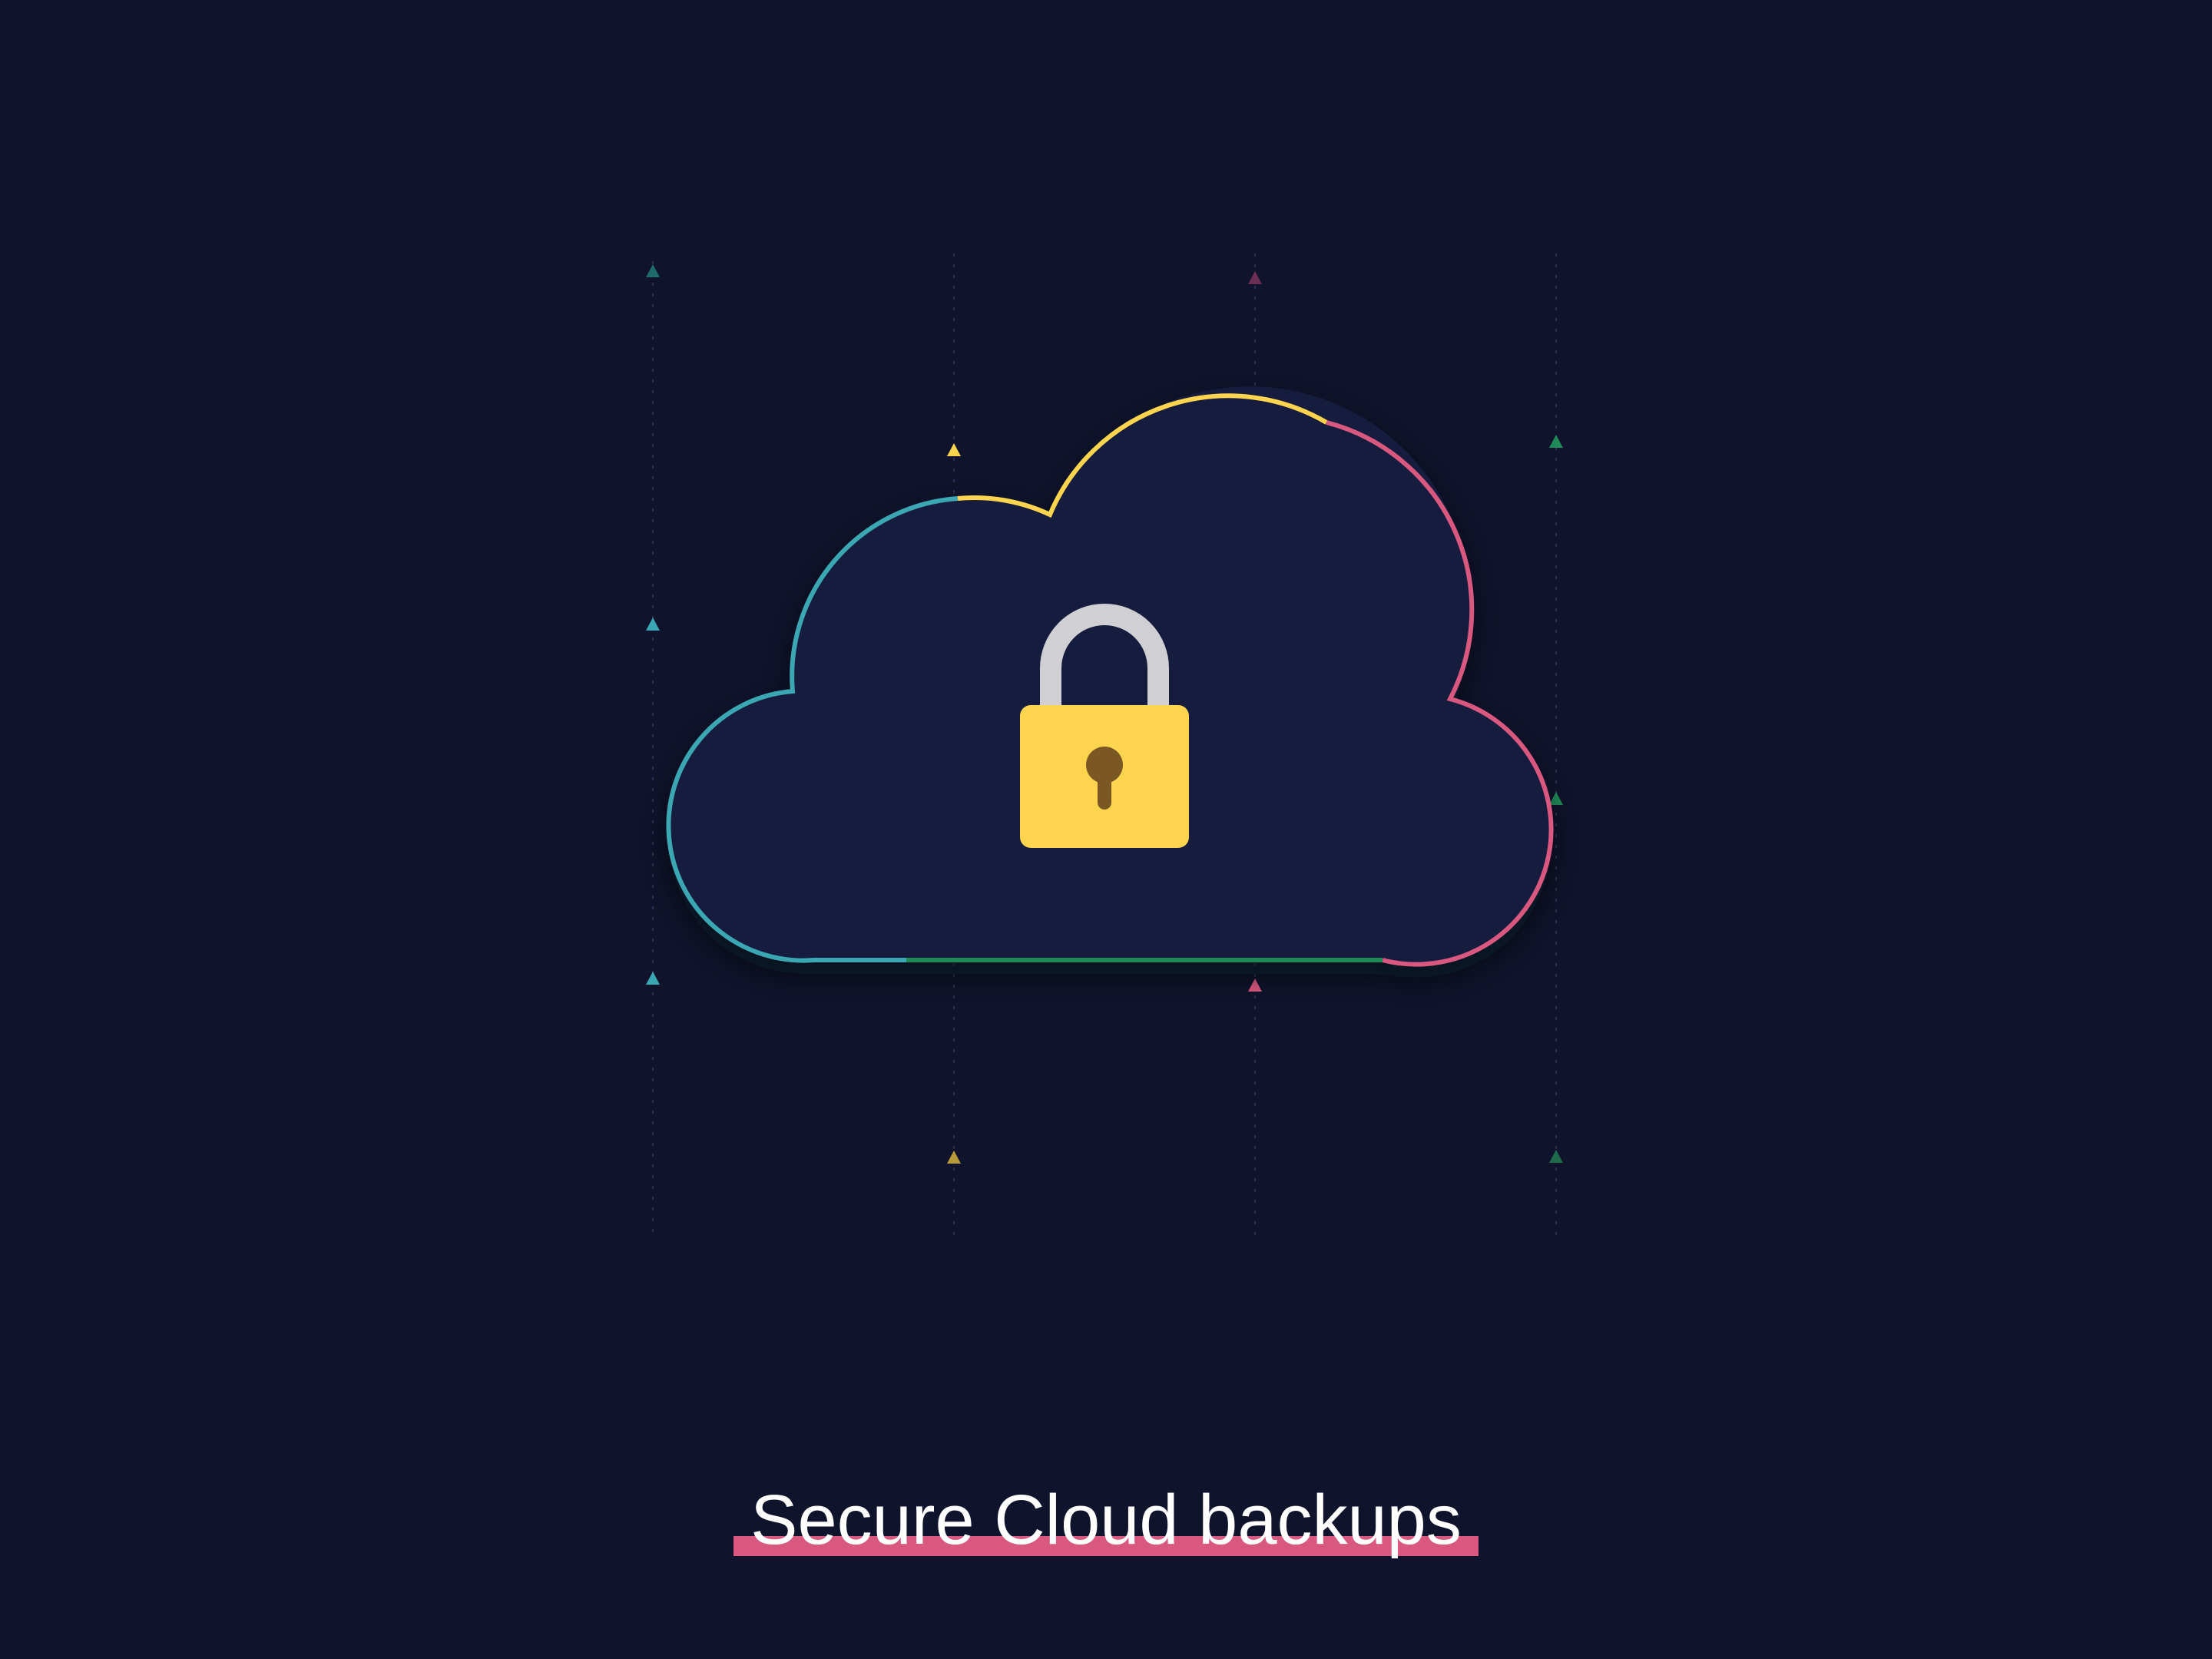 The image size is (2212, 1659). I want to click on cloud-shape, so click(1110, 675).